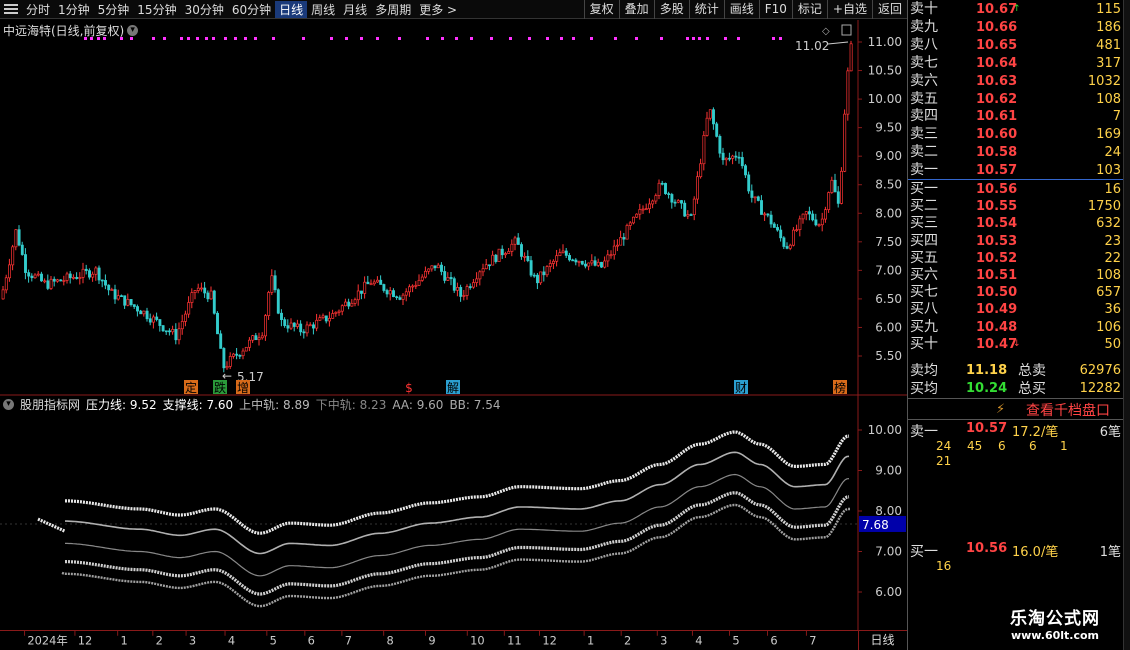 The height and width of the screenshot is (650, 1130). Describe the element at coordinates (47, 640) in the screenshot. I see `date-tick-label: 2024年` at that location.